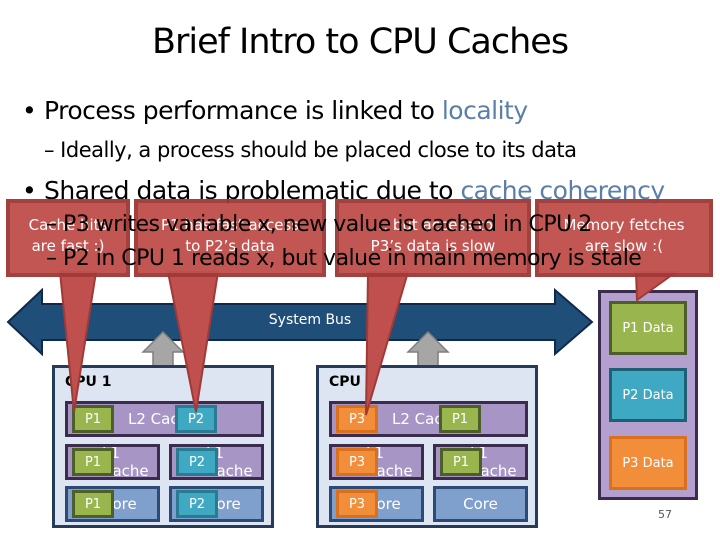 The width and height of the screenshot is (720, 540). I want to click on l1-cache: L1 Cache P2, so click(216, 462).